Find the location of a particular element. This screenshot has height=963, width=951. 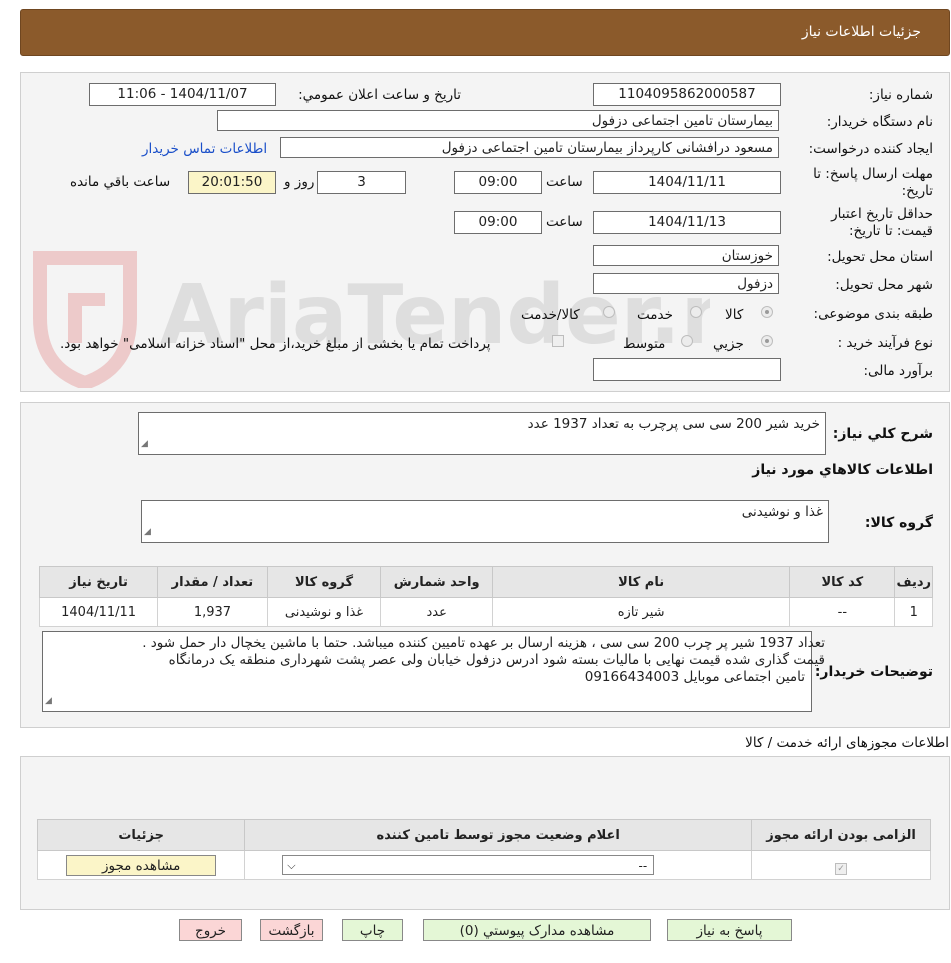

cell-qty: 1,937 is located at coordinates (212, 612).